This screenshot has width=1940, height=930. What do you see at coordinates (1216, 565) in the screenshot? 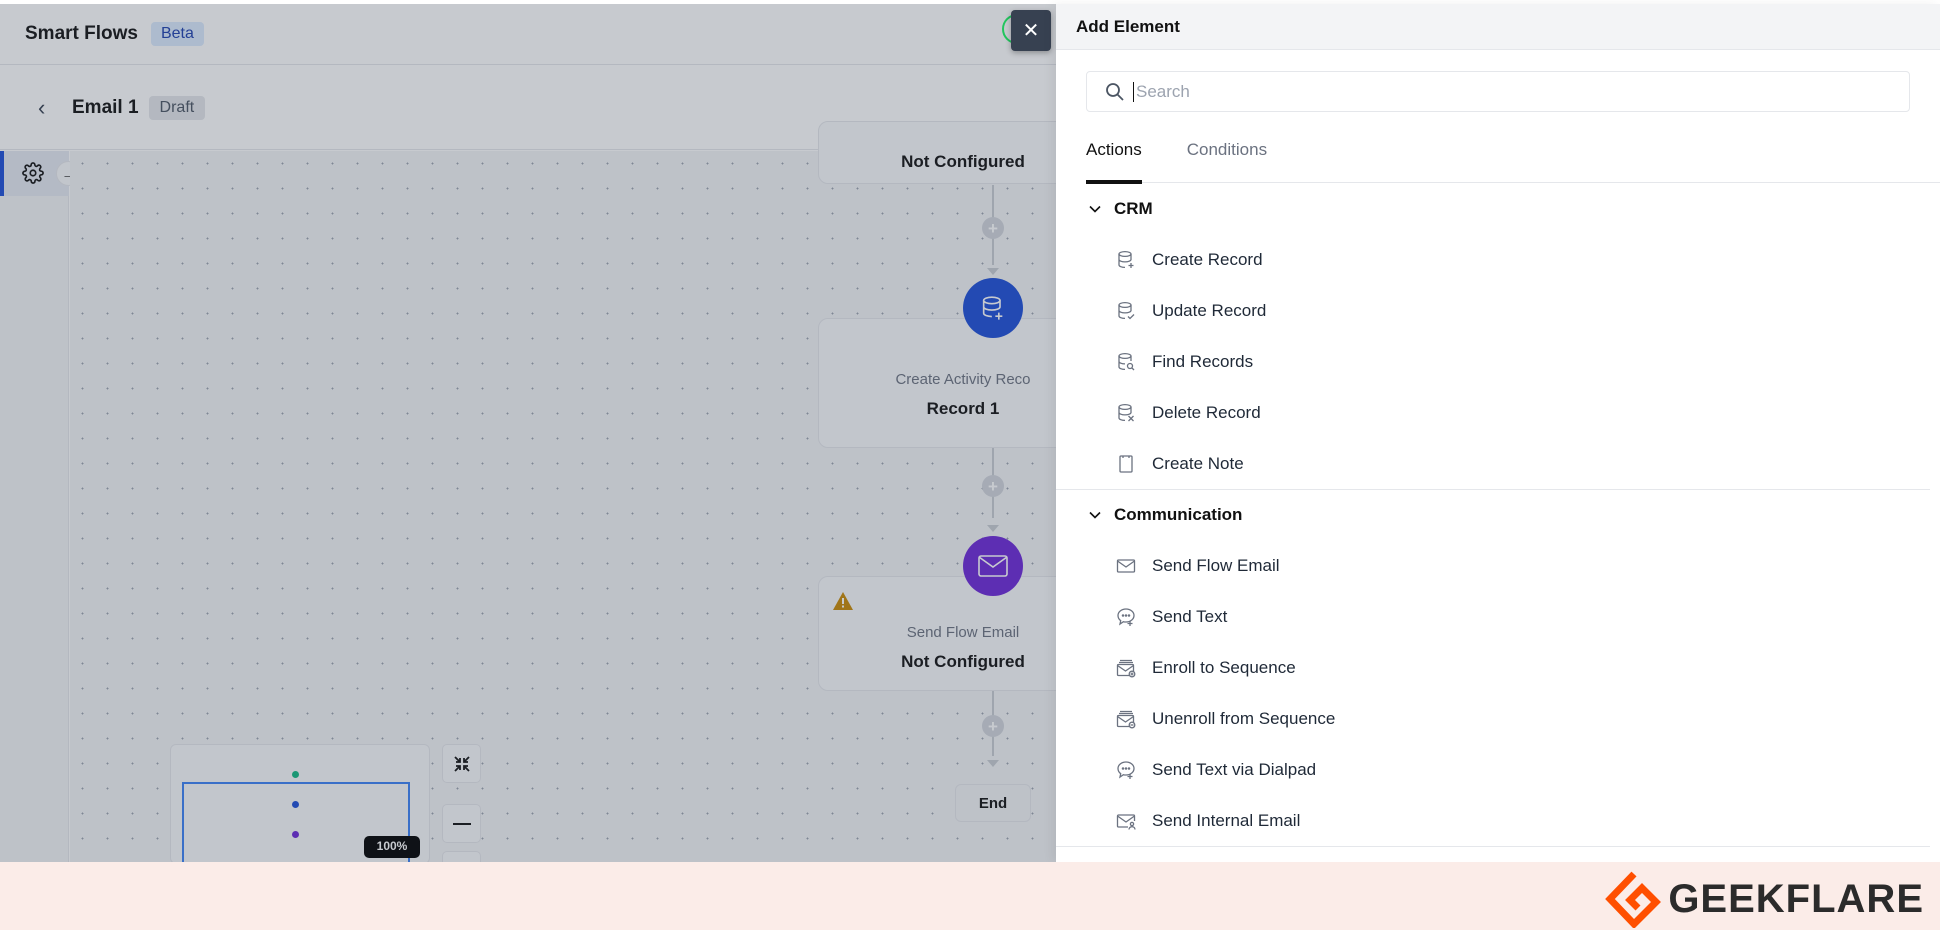
I see `item-label: Send Flow Email` at bounding box center [1216, 565].